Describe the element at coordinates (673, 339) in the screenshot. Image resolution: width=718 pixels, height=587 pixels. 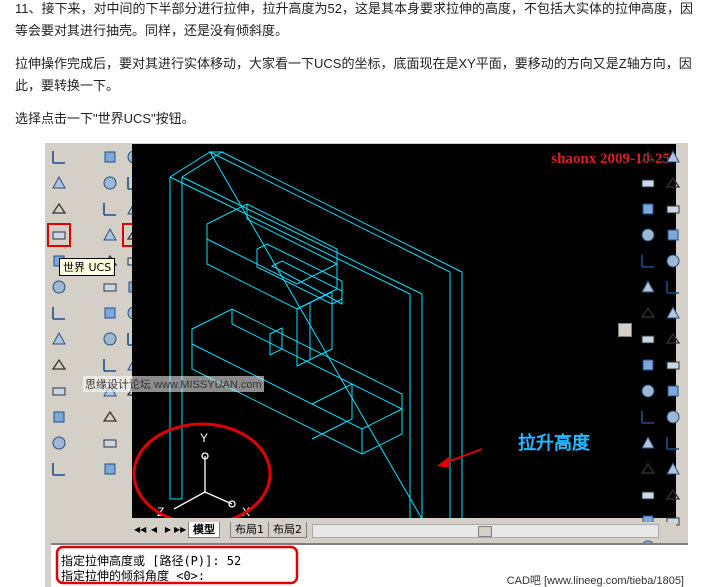
I see `scale-icon` at that location.